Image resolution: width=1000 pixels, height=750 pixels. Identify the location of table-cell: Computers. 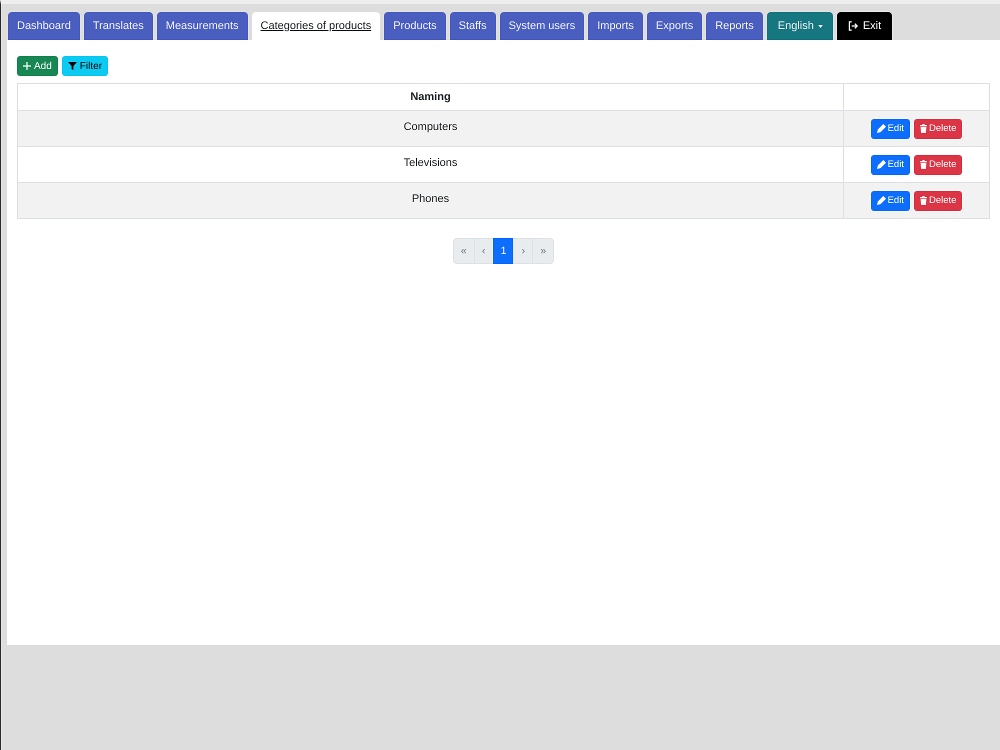
(431, 128).